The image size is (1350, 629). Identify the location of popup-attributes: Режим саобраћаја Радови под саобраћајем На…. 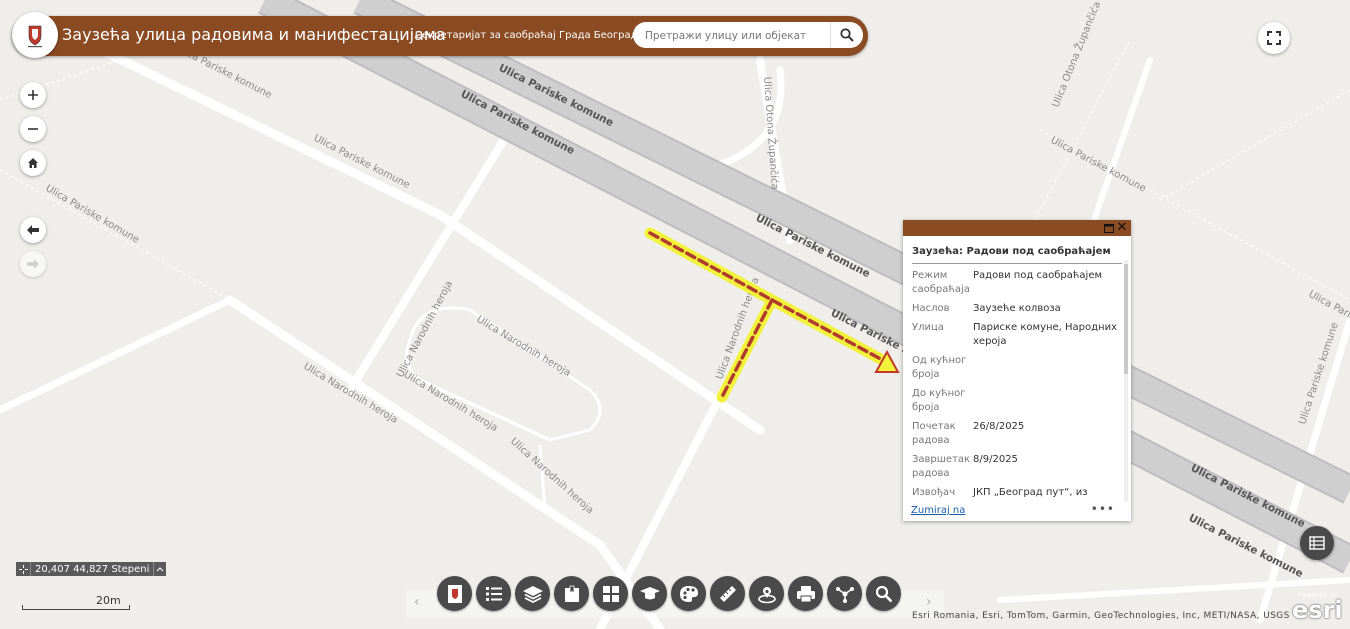
(1018, 384).